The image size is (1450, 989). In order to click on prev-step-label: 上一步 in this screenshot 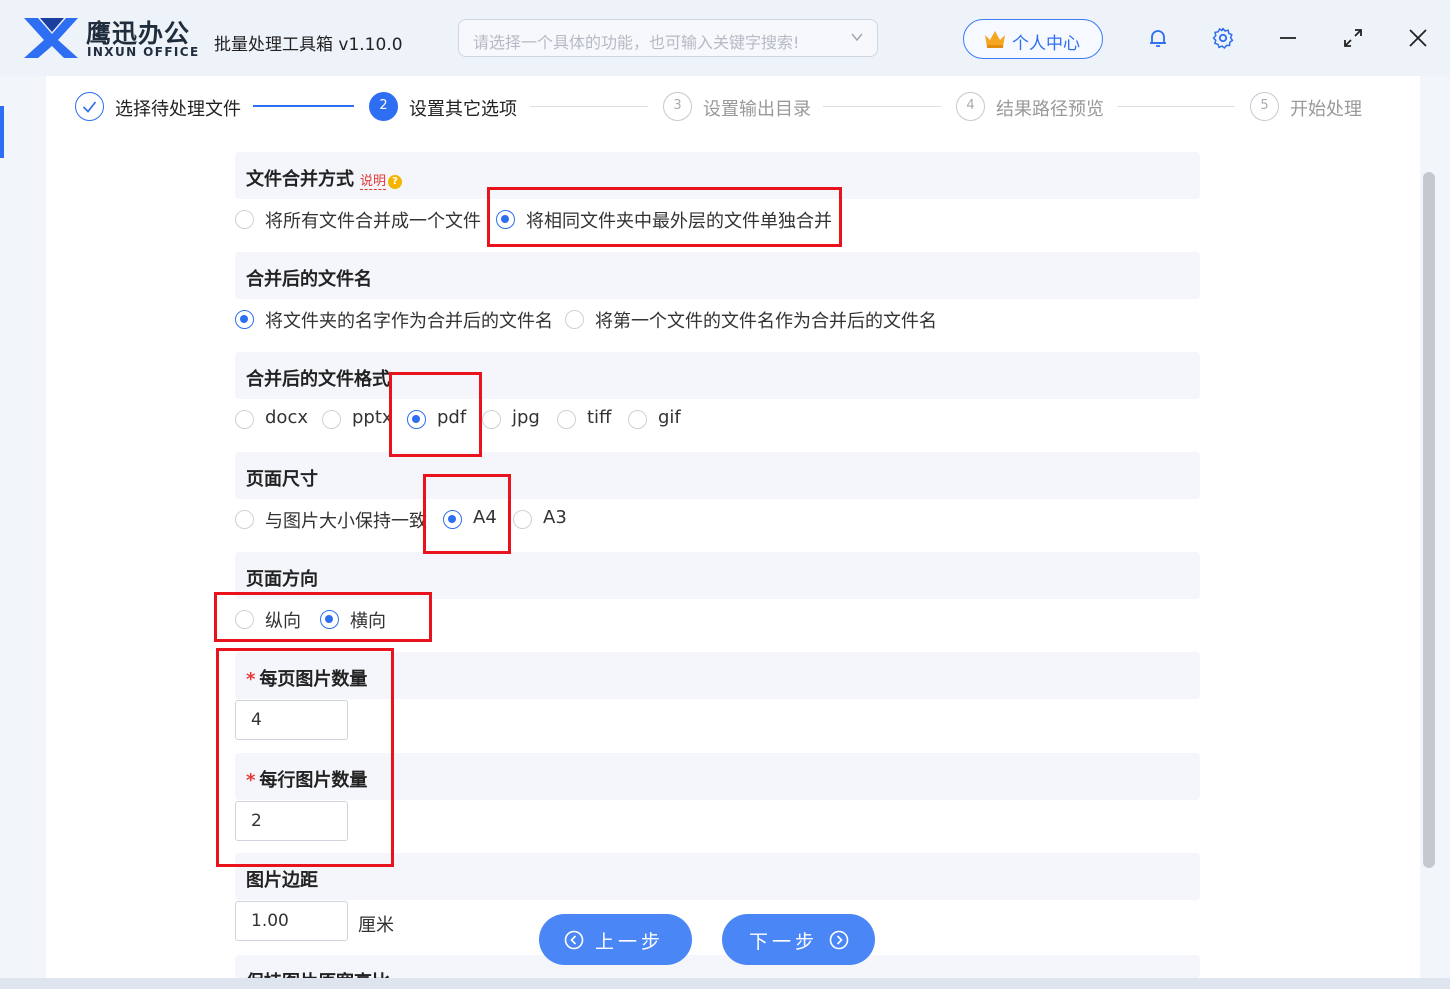, I will do `click(630, 942)`.